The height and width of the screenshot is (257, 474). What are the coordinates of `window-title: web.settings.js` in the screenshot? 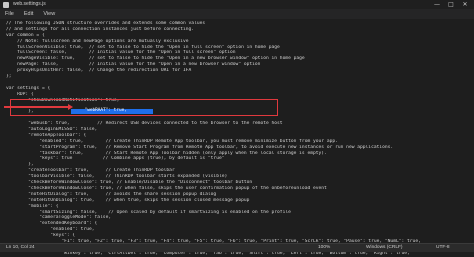 It's located at (29, 4).